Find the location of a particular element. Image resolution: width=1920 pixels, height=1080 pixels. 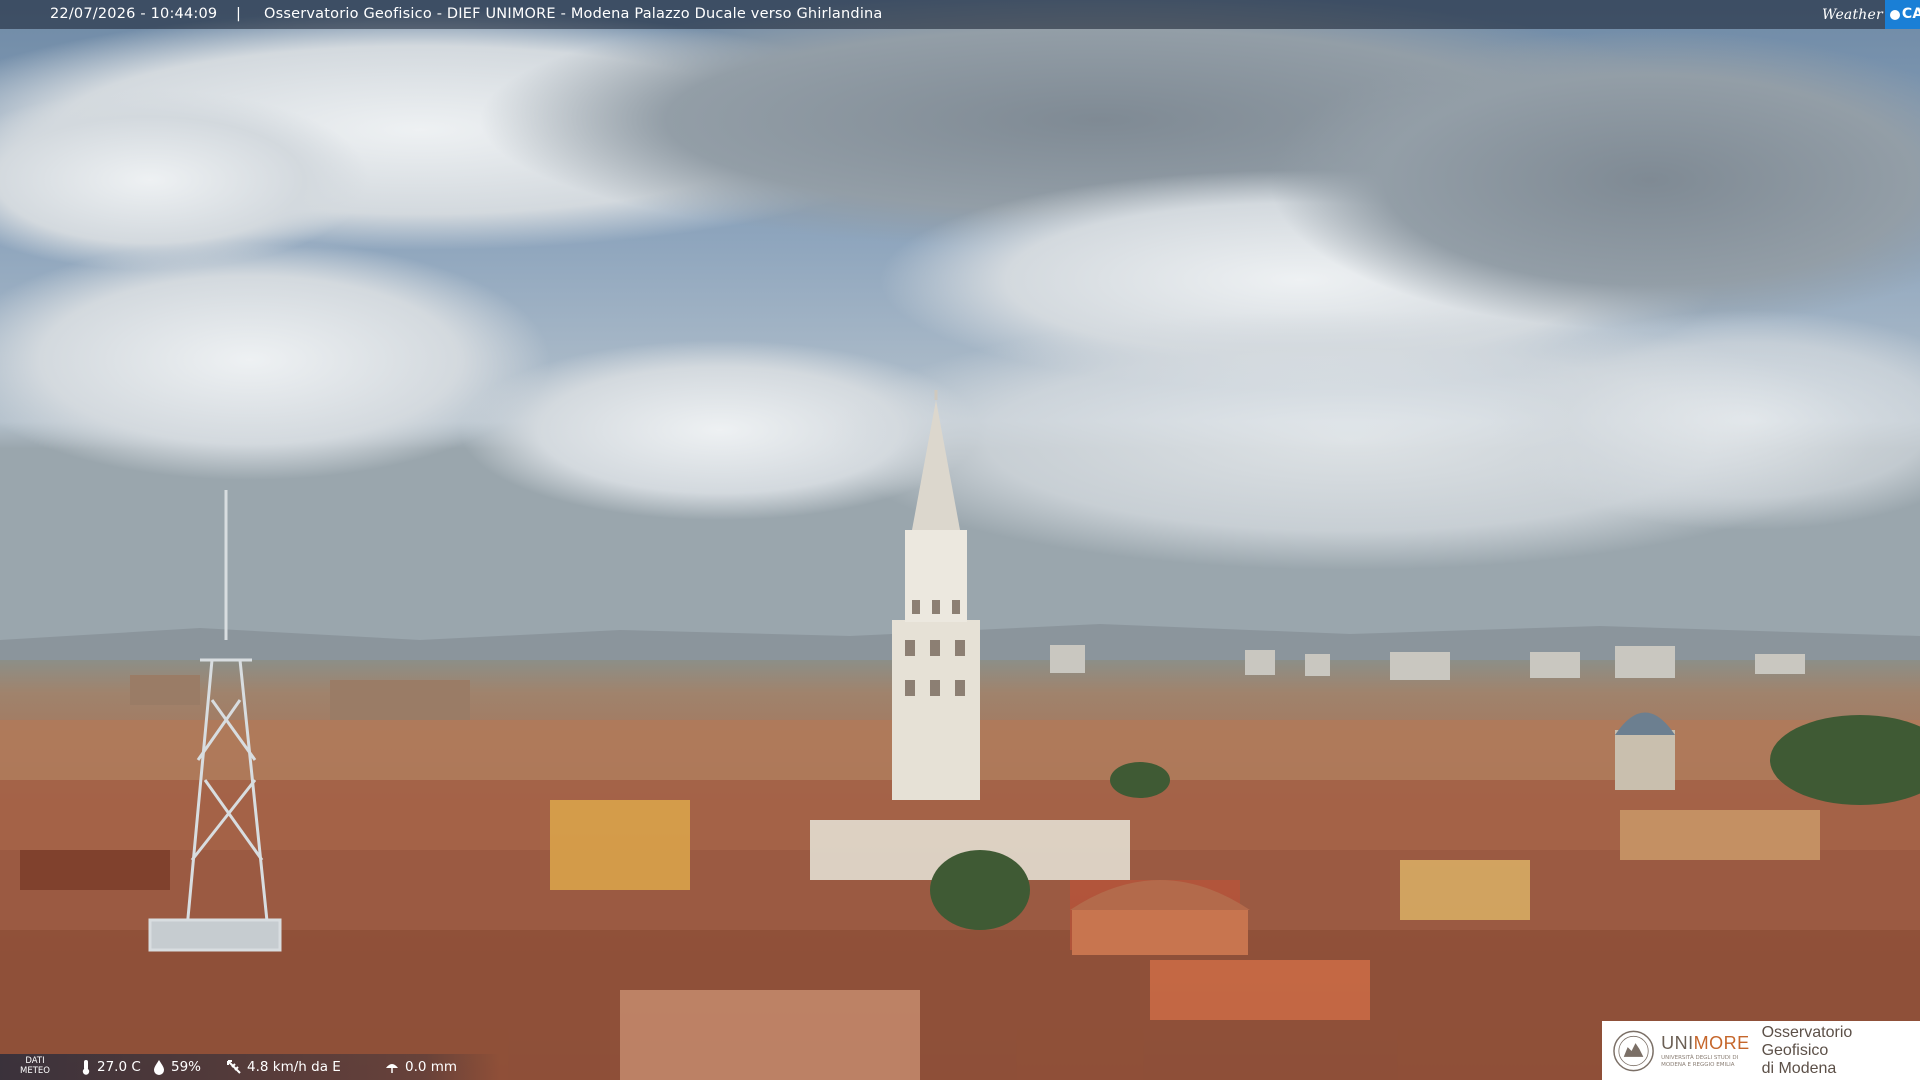

weathercam-logo-cam: CAM is located at coordinates (1902, 14).